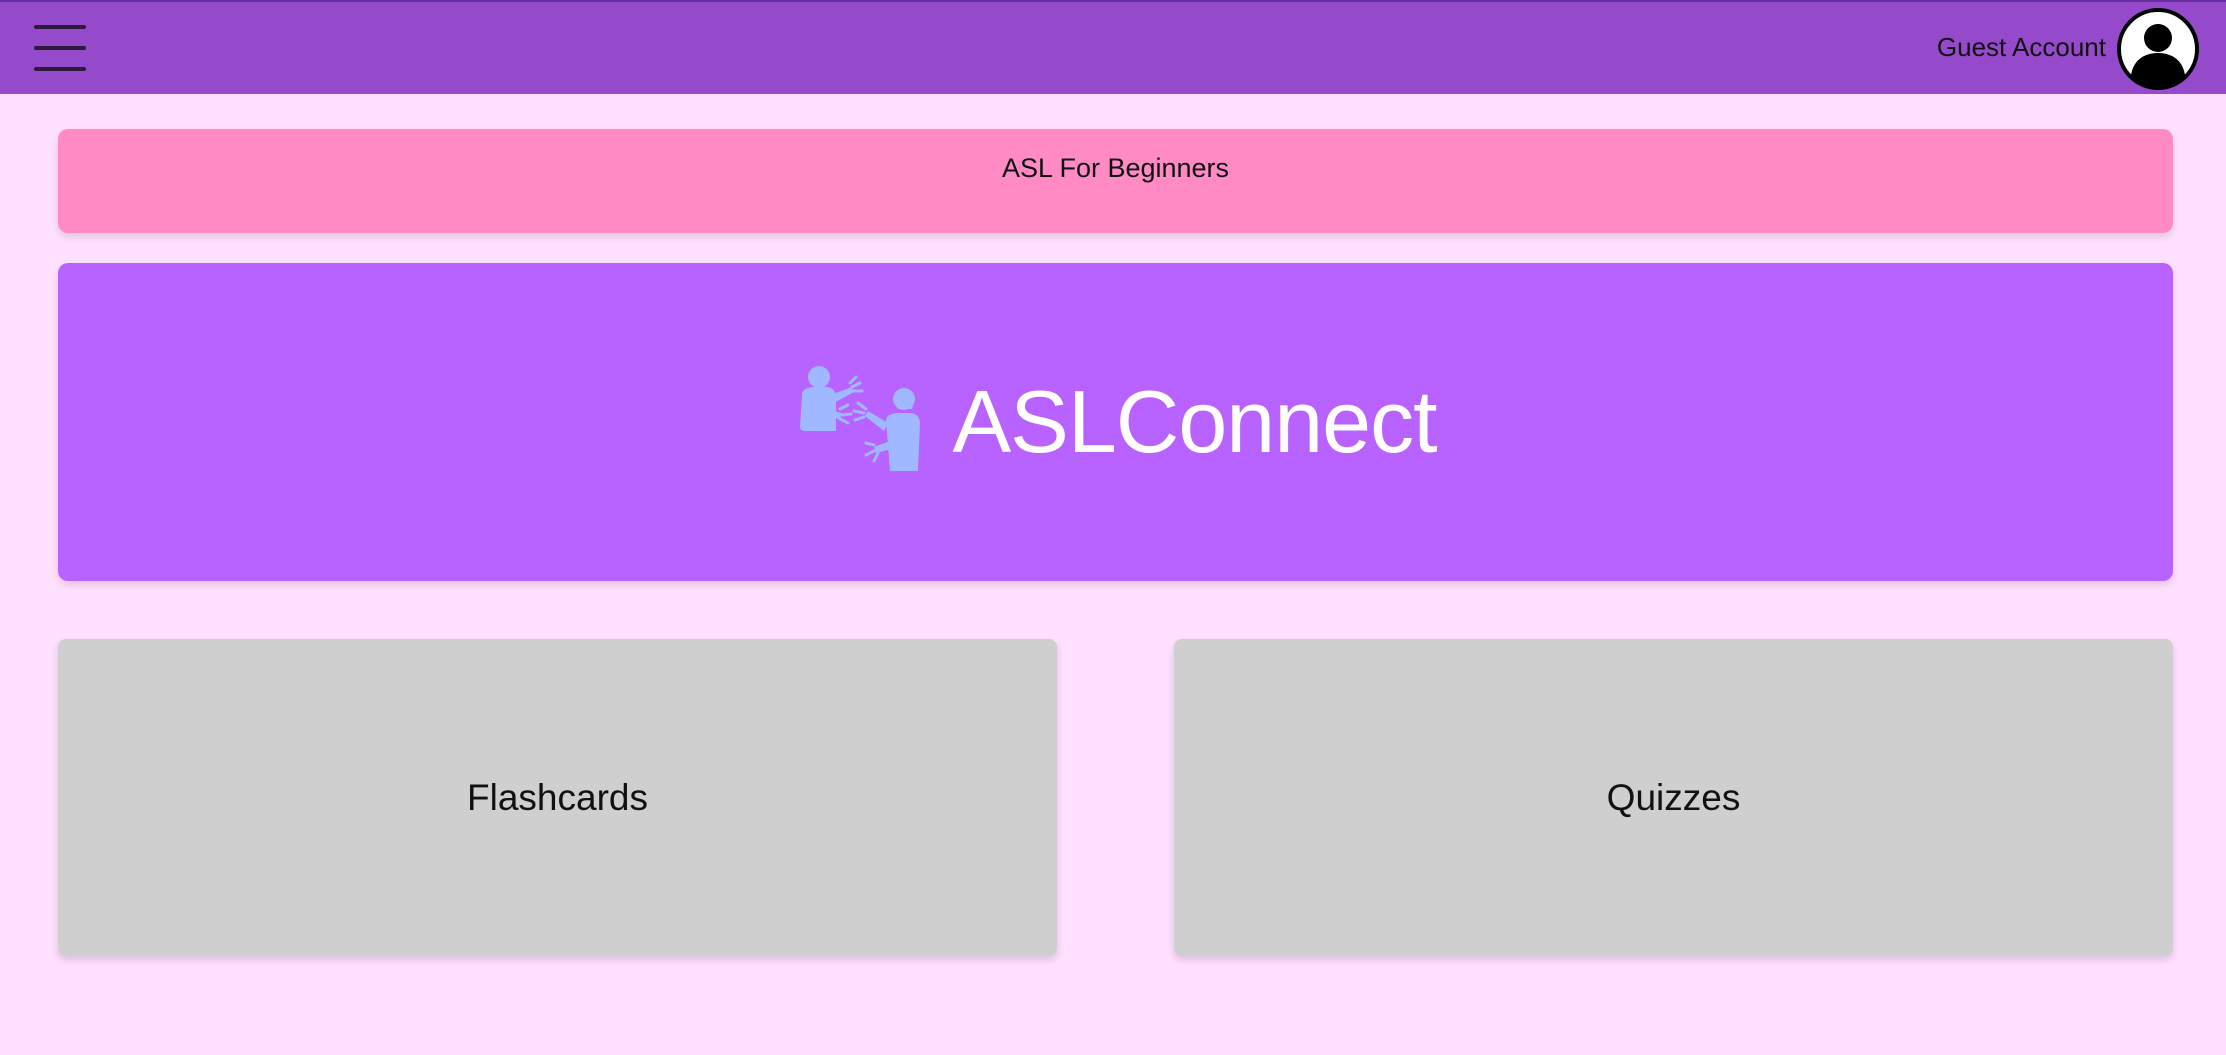 This screenshot has height=1055, width=2226. Describe the element at coordinates (1115, 168) in the screenshot. I see `subtitle-text: ASL For Beginners` at that location.